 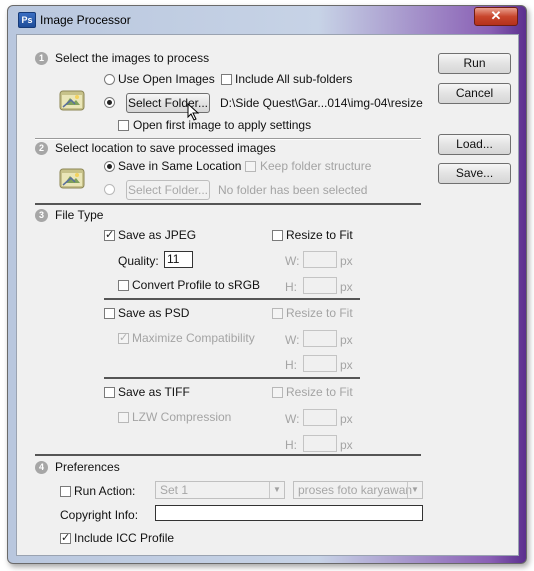 I want to click on include-icc-checkbox: ✓, so click(x=65, y=538).